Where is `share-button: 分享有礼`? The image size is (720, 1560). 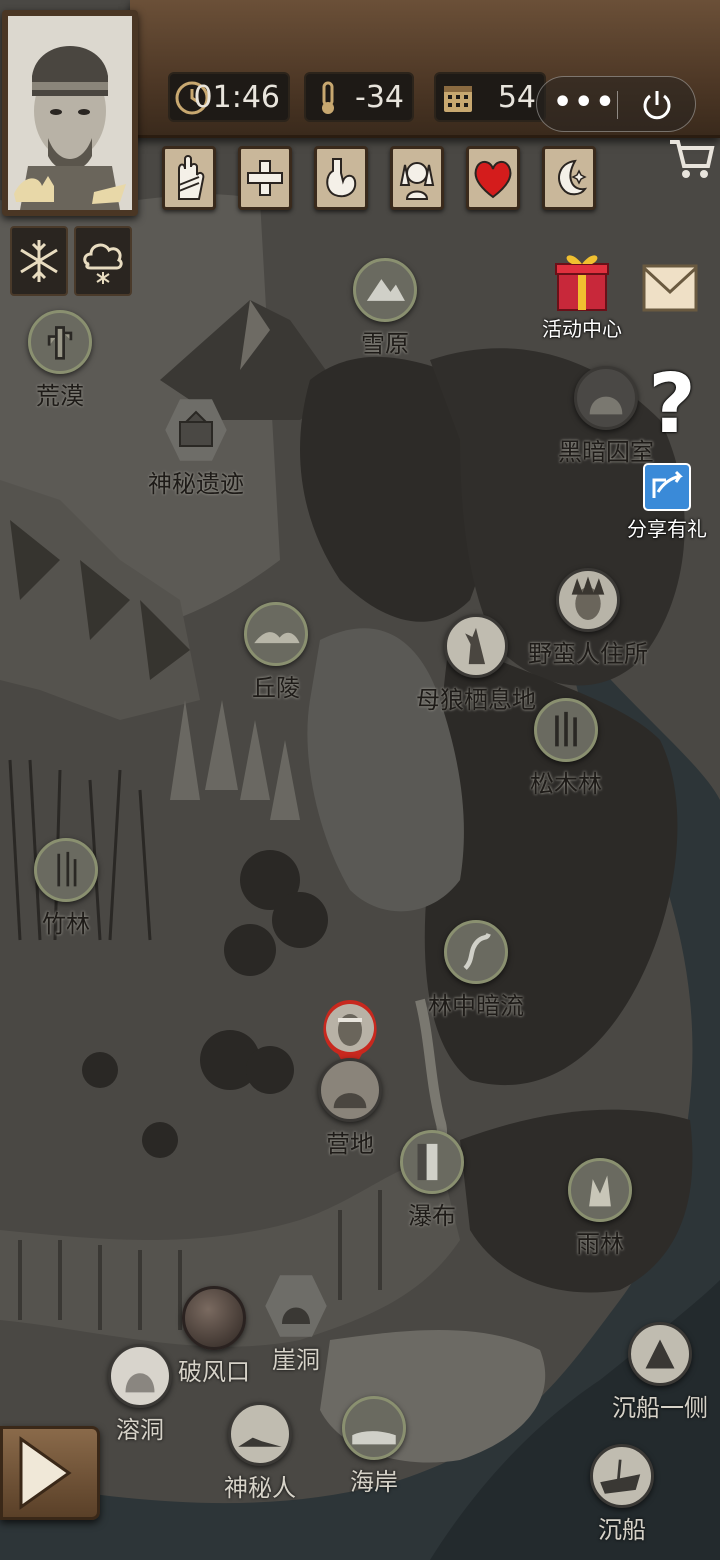 share-button: 分享有礼 is located at coordinates (667, 502).